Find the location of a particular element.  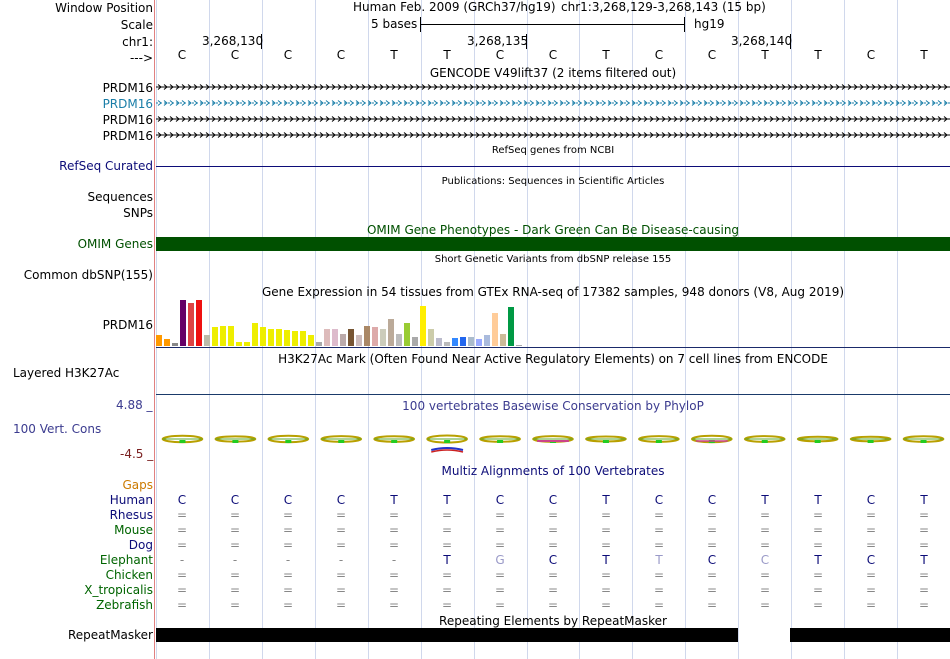

species-label: X_tropicalis is located at coordinates (76, 590).